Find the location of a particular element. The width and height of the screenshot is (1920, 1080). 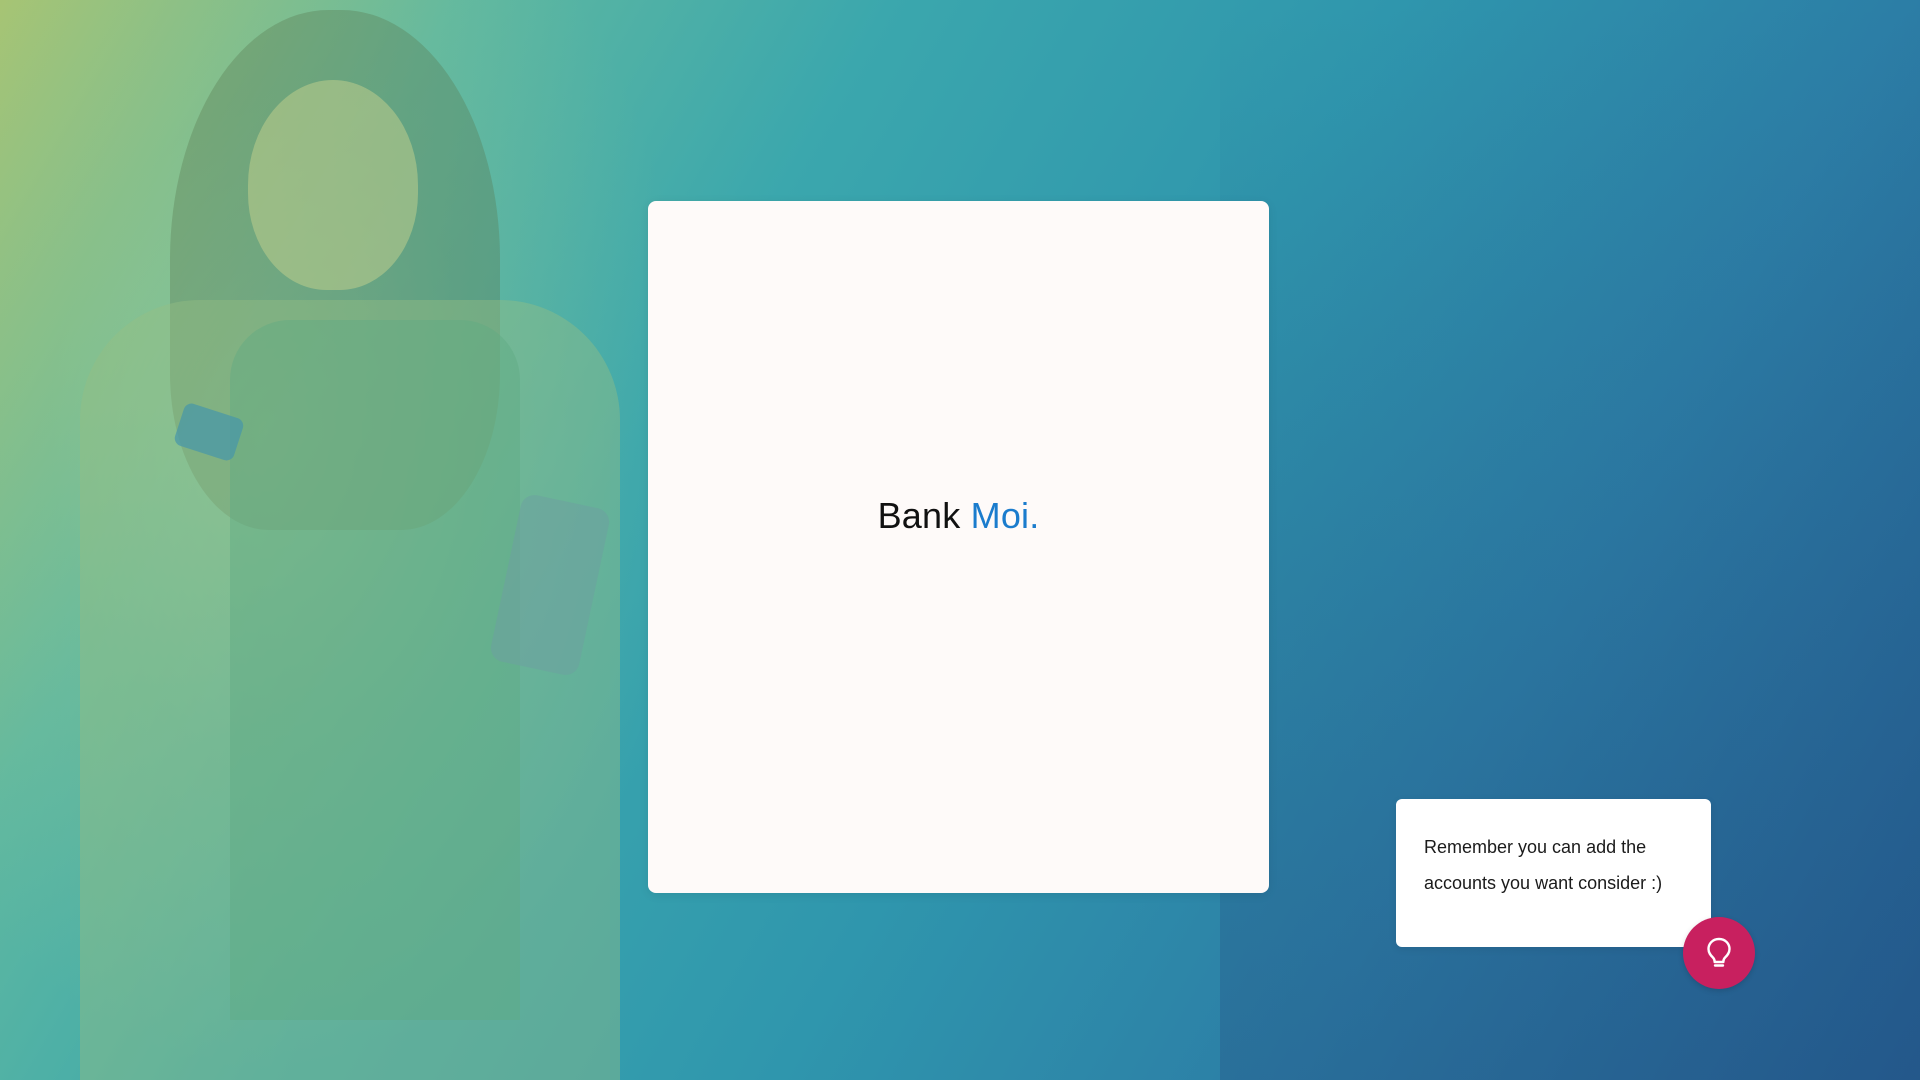

logo-moi-text: Moi. is located at coordinates (1005, 515).